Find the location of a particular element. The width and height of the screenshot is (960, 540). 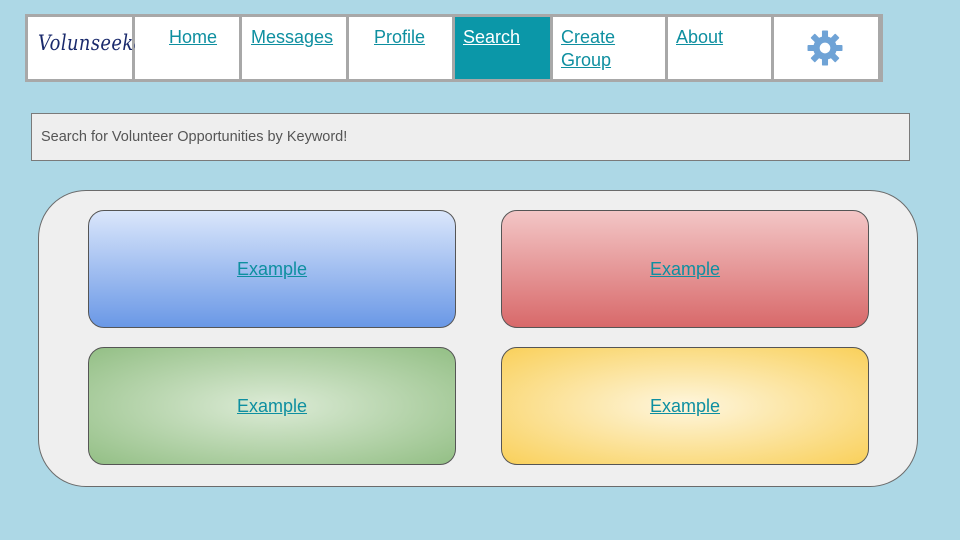

nav-item-home: Home is located at coordinates (187, 48).